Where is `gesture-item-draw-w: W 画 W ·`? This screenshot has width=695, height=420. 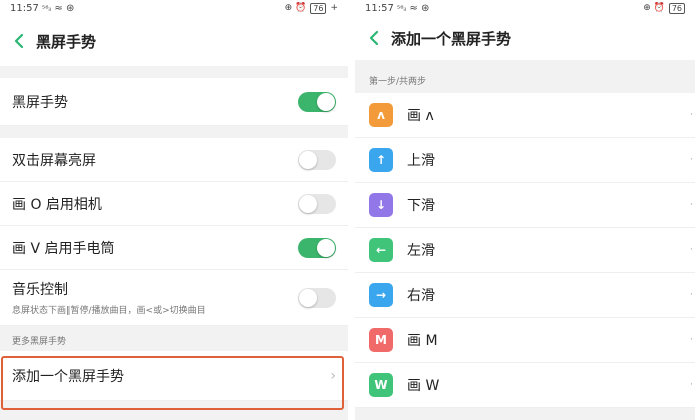
gesture-item-draw-w: W 画 W · is located at coordinates (525, 385).